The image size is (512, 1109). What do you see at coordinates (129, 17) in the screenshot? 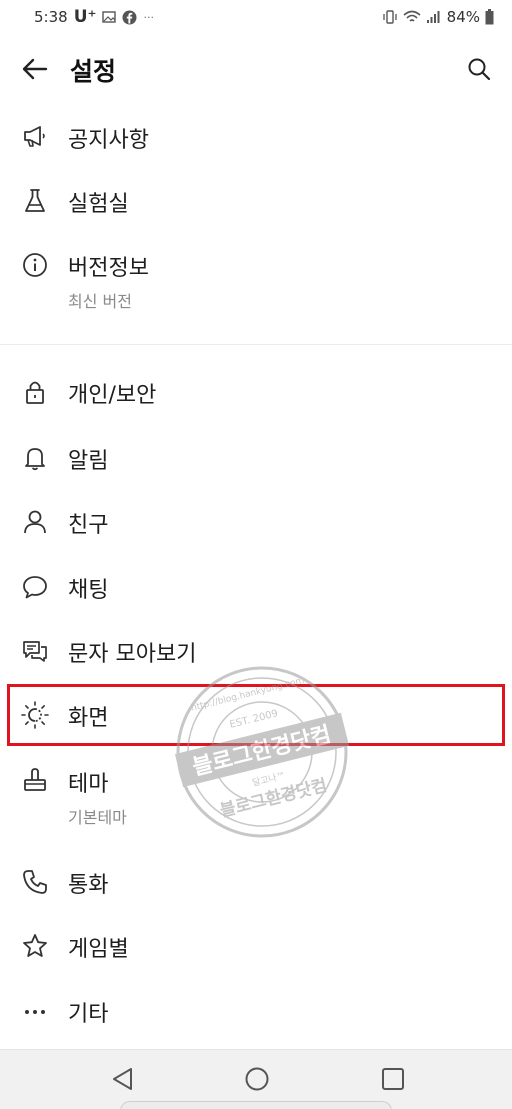
I see `facebook-notification-icon` at bounding box center [129, 17].